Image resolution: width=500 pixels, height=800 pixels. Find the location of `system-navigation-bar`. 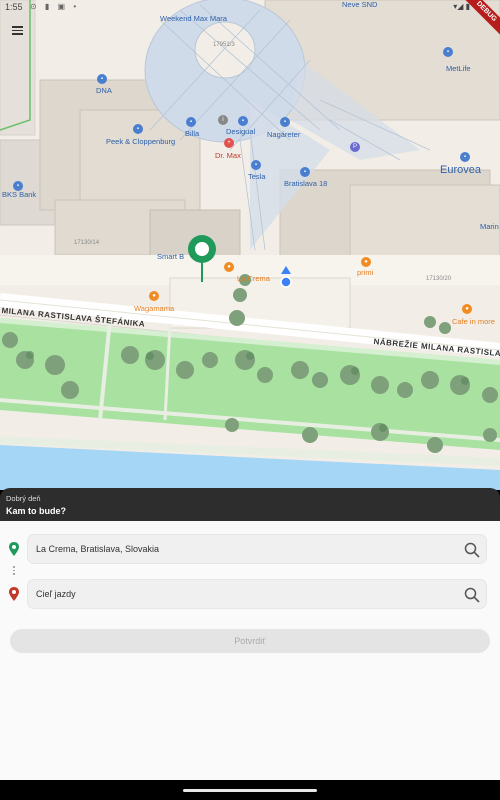

system-navigation-bar is located at coordinates (250, 790).